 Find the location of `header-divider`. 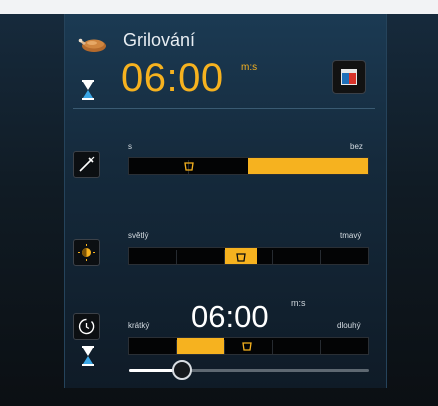

header-divider is located at coordinates (224, 108).